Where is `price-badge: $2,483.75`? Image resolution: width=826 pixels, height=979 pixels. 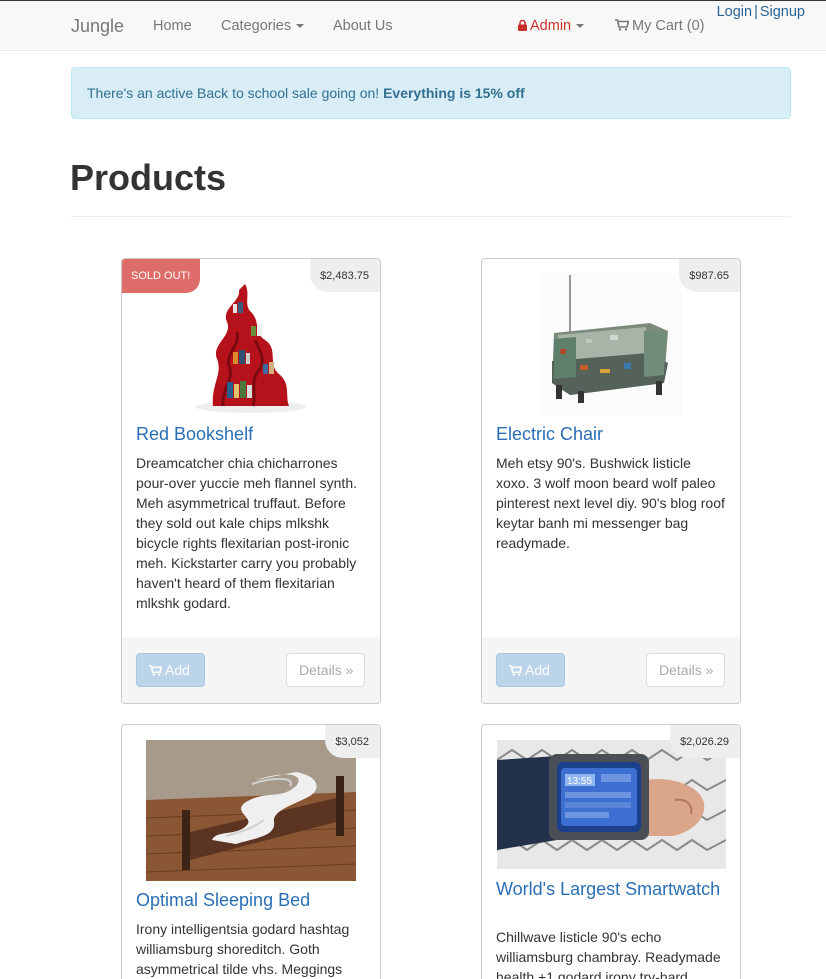
price-badge: $2,483.75 is located at coordinates (345, 275).